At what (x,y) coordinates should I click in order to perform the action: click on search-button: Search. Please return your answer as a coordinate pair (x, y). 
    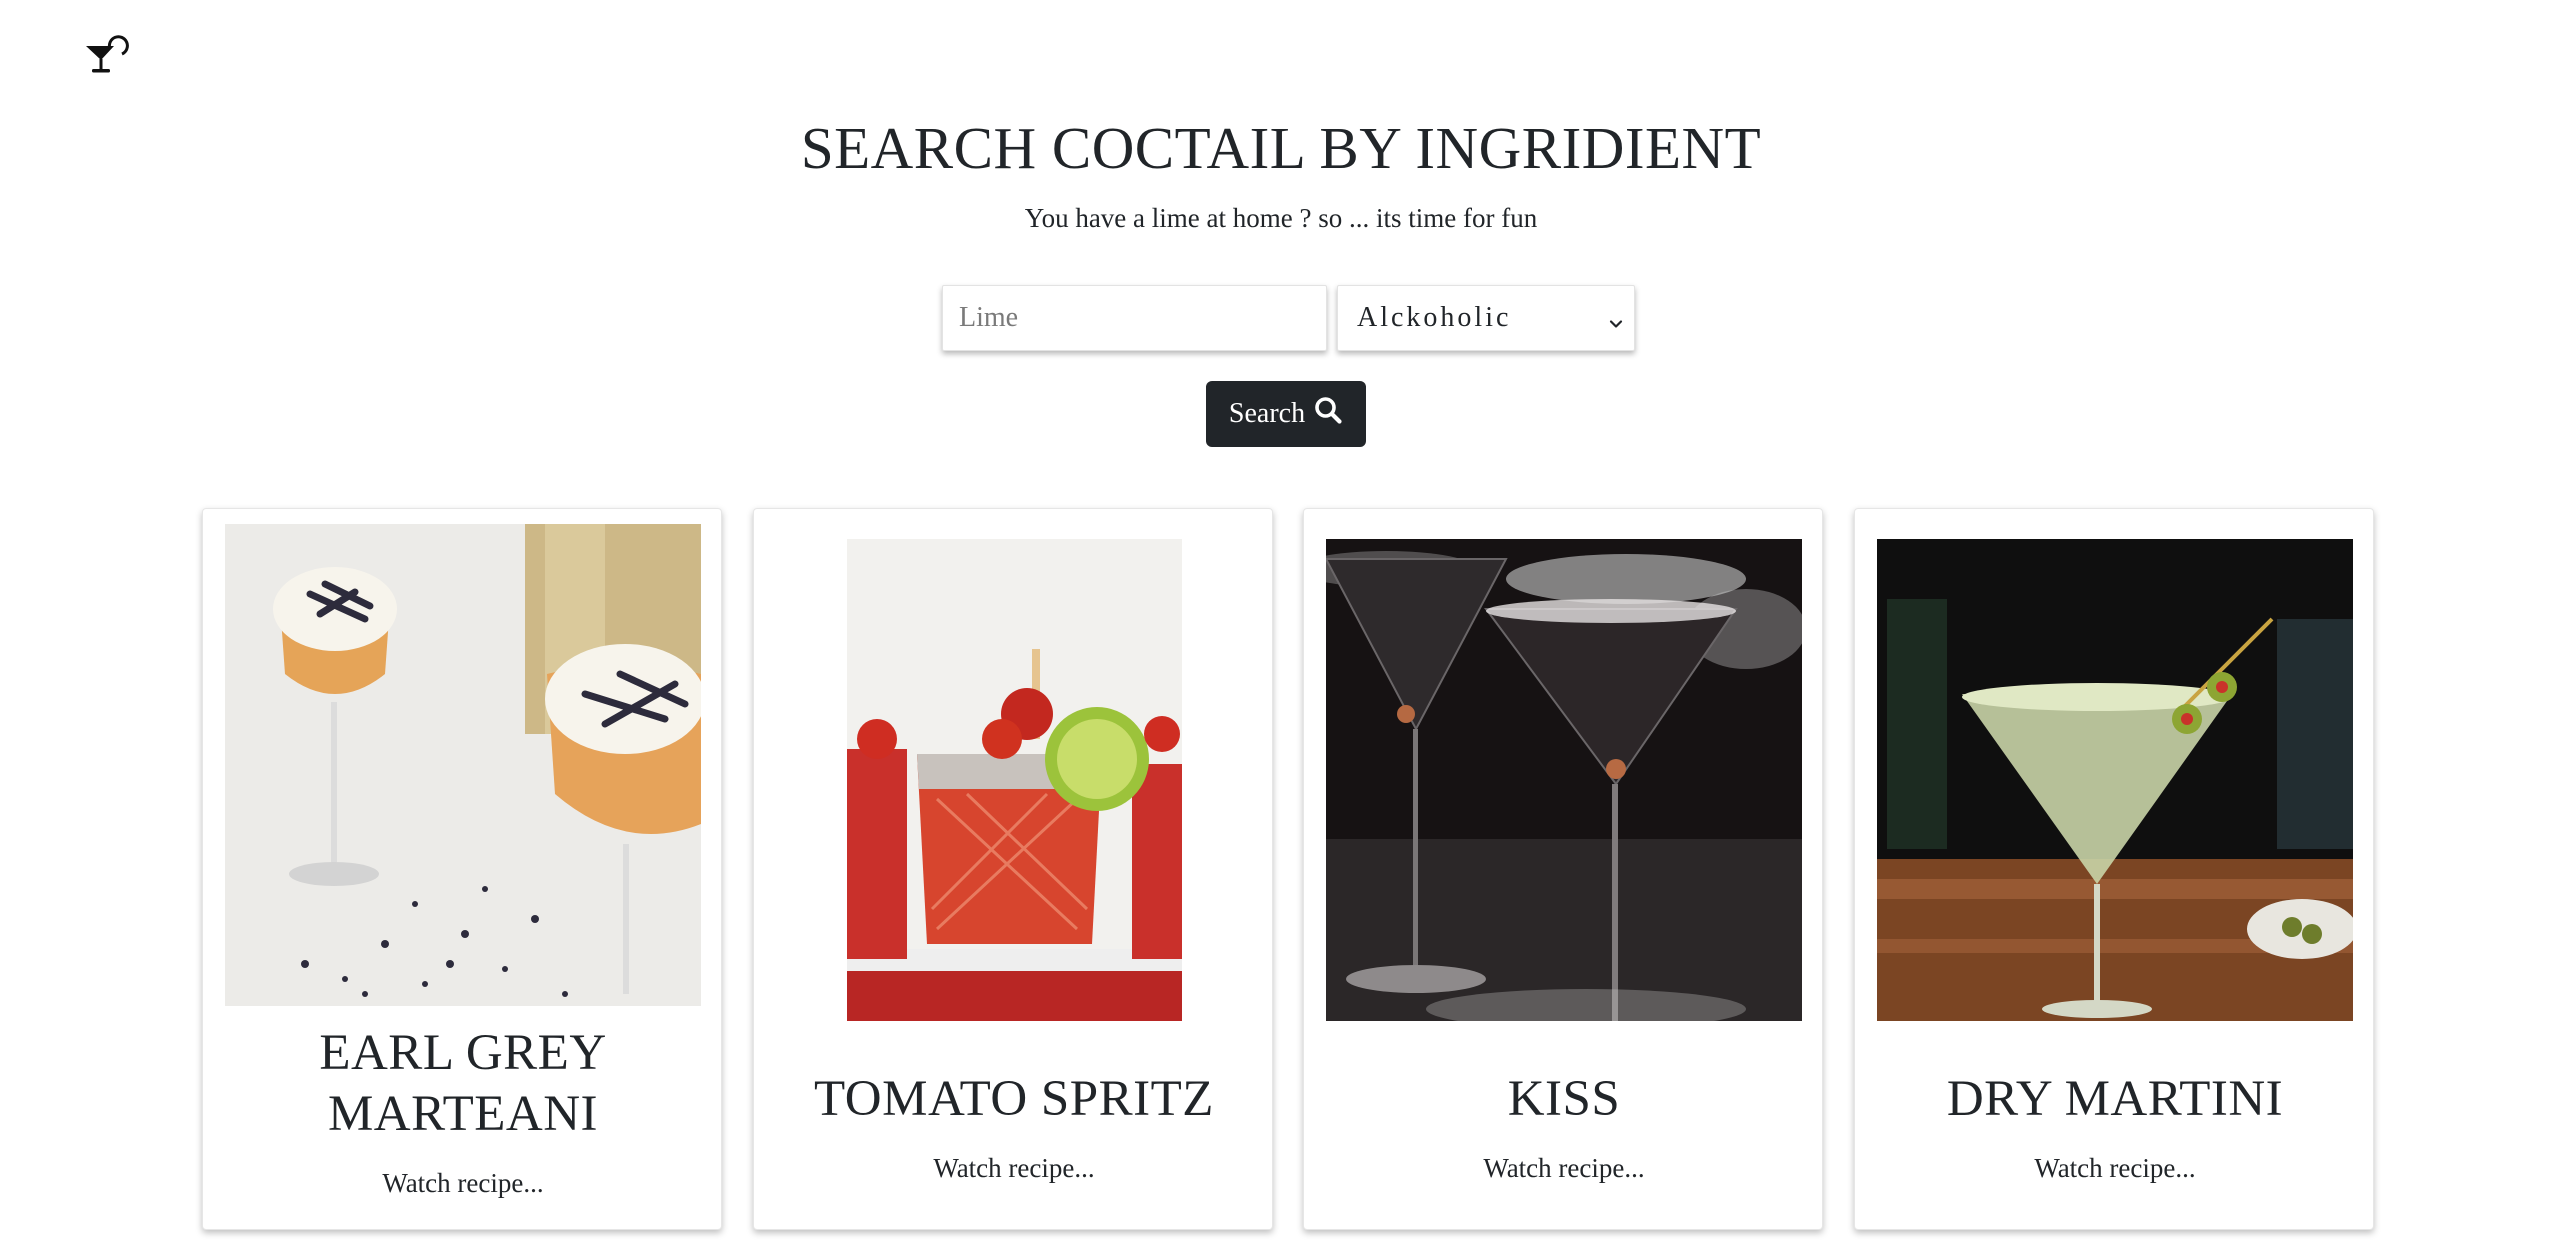
    Looking at the image, I should click on (1286, 414).